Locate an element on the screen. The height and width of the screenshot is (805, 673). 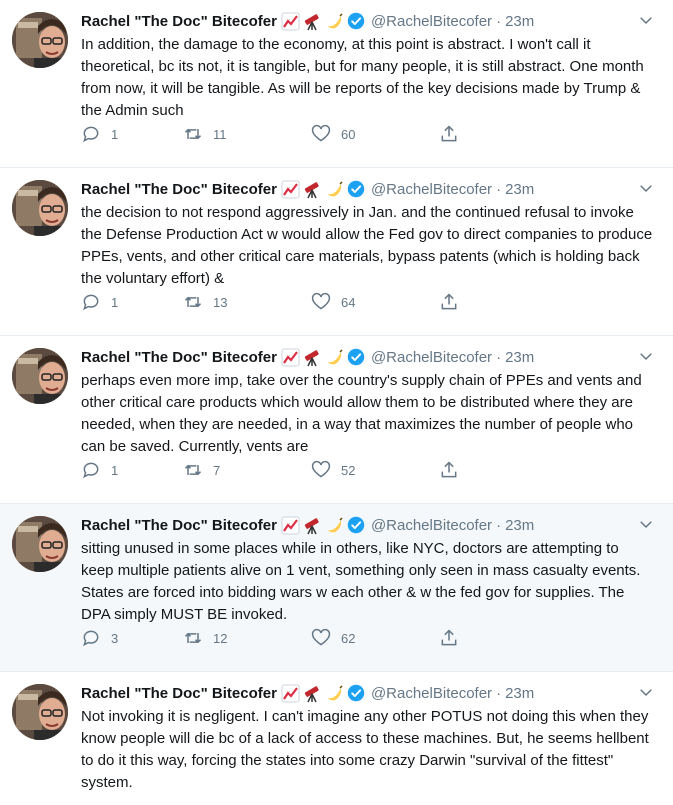
reply-count: 1 is located at coordinates (115, 302).